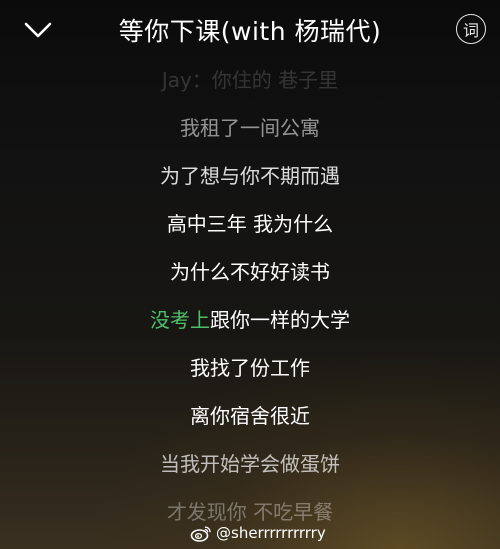  Describe the element at coordinates (250, 464) in the screenshot. I see `lyric-line: 当我开始学会做蛋饼` at that location.